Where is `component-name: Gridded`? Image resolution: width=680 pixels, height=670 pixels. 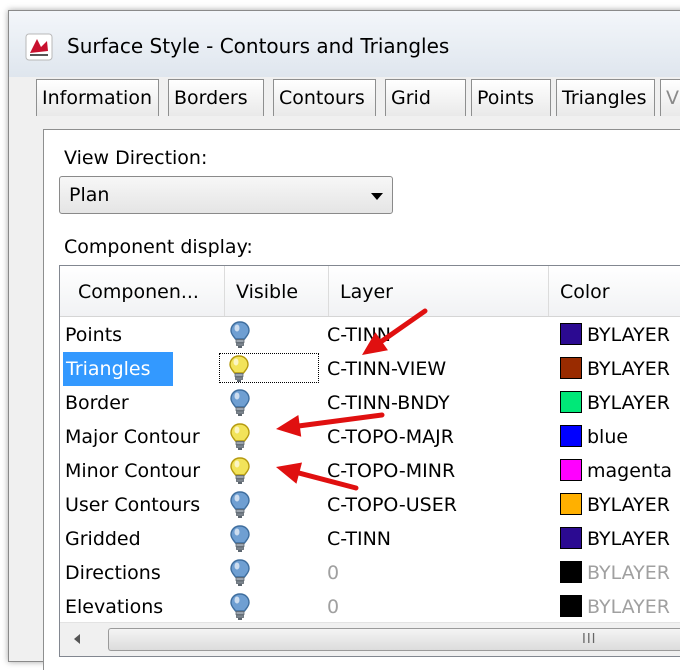
component-name: Gridded is located at coordinates (103, 539).